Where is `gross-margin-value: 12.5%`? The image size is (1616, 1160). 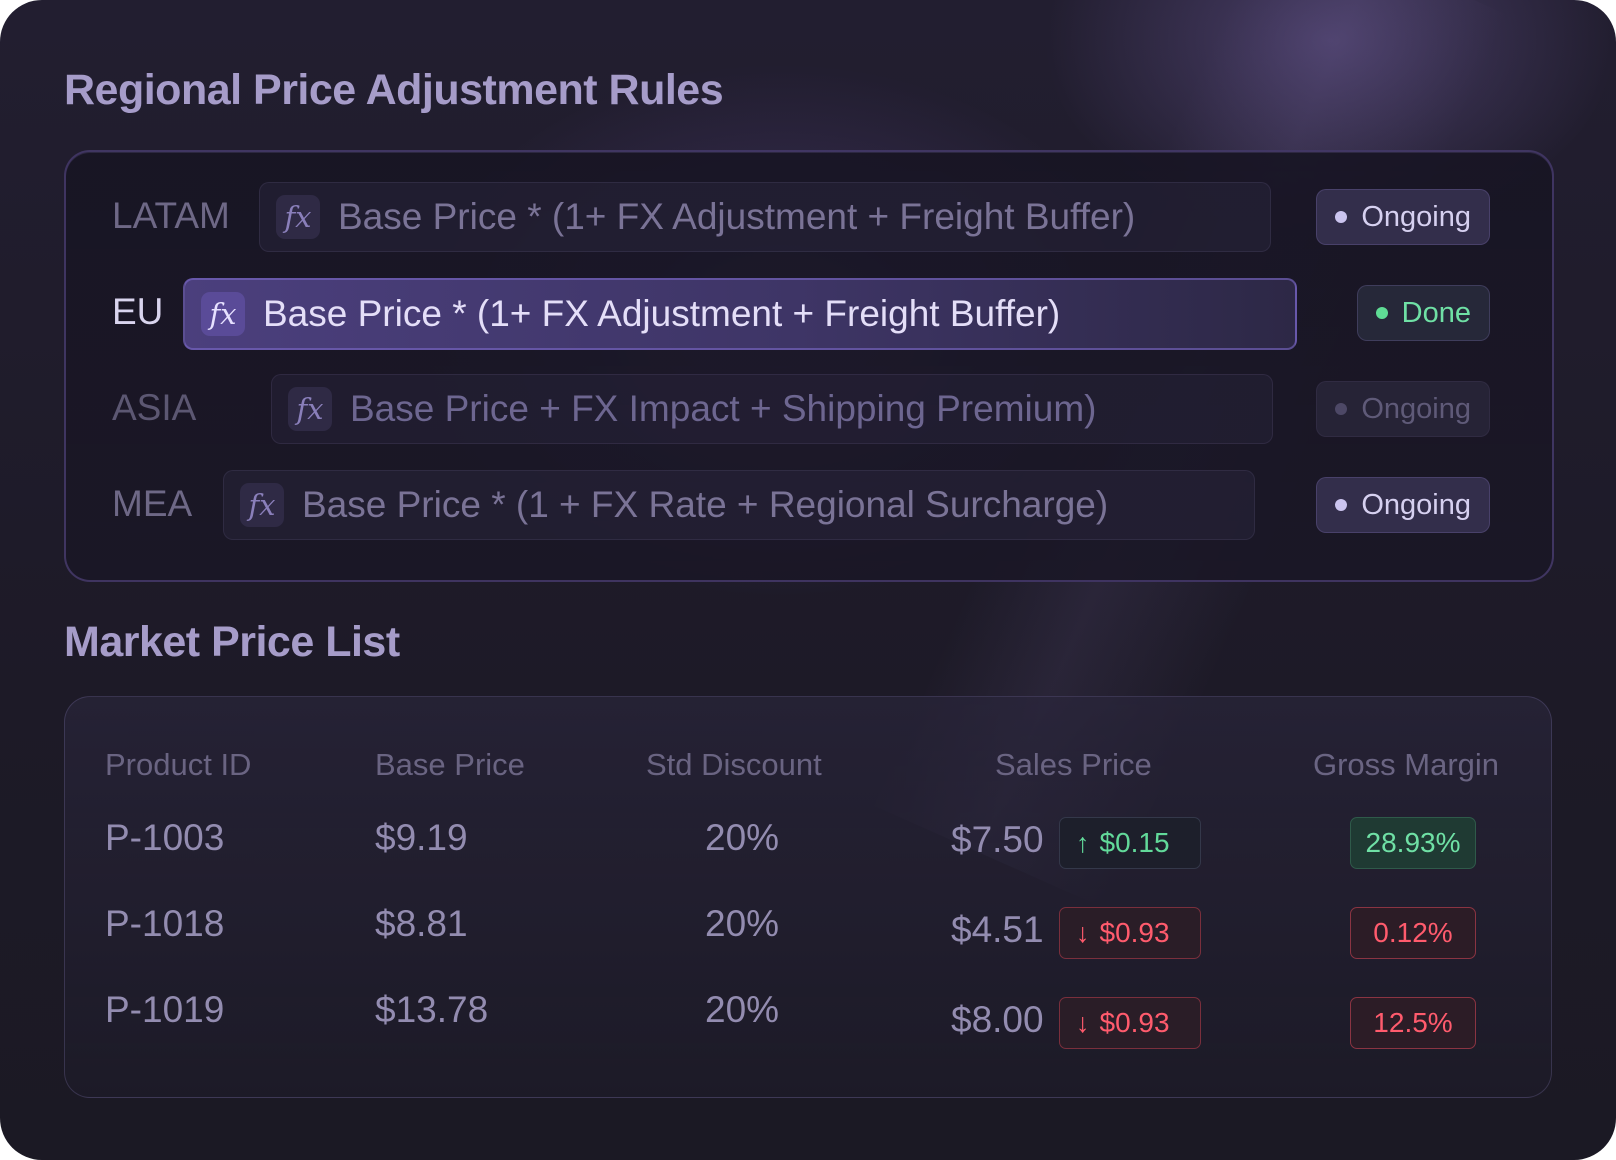 gross-margin-value: 12.5% is located at coordinates (1413, 1022).